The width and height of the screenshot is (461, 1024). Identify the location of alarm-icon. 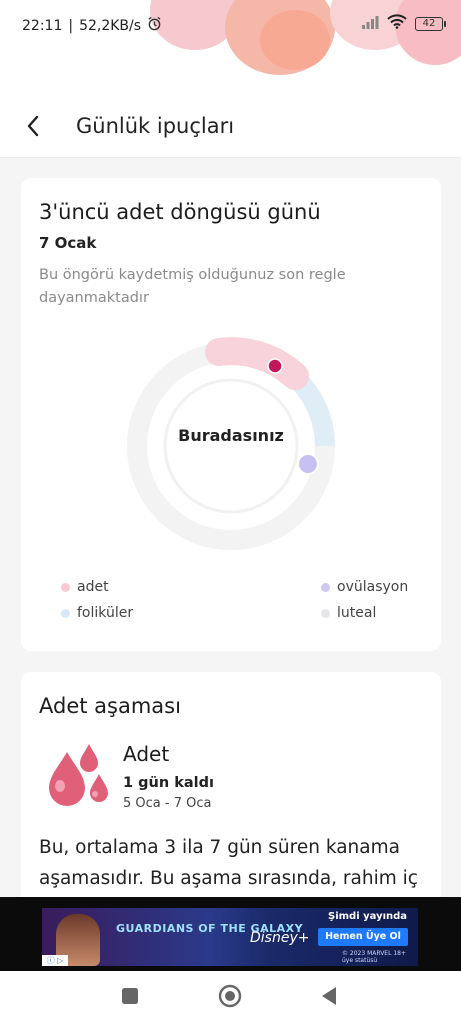
(154, 25).